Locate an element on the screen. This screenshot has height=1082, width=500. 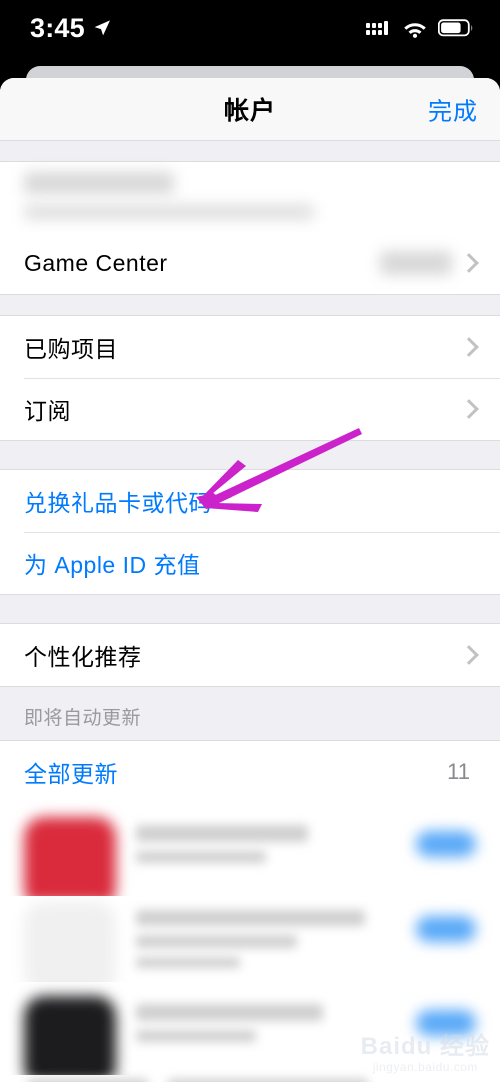
row-label-game-center: Game Center is located at coordinates (96, 262).